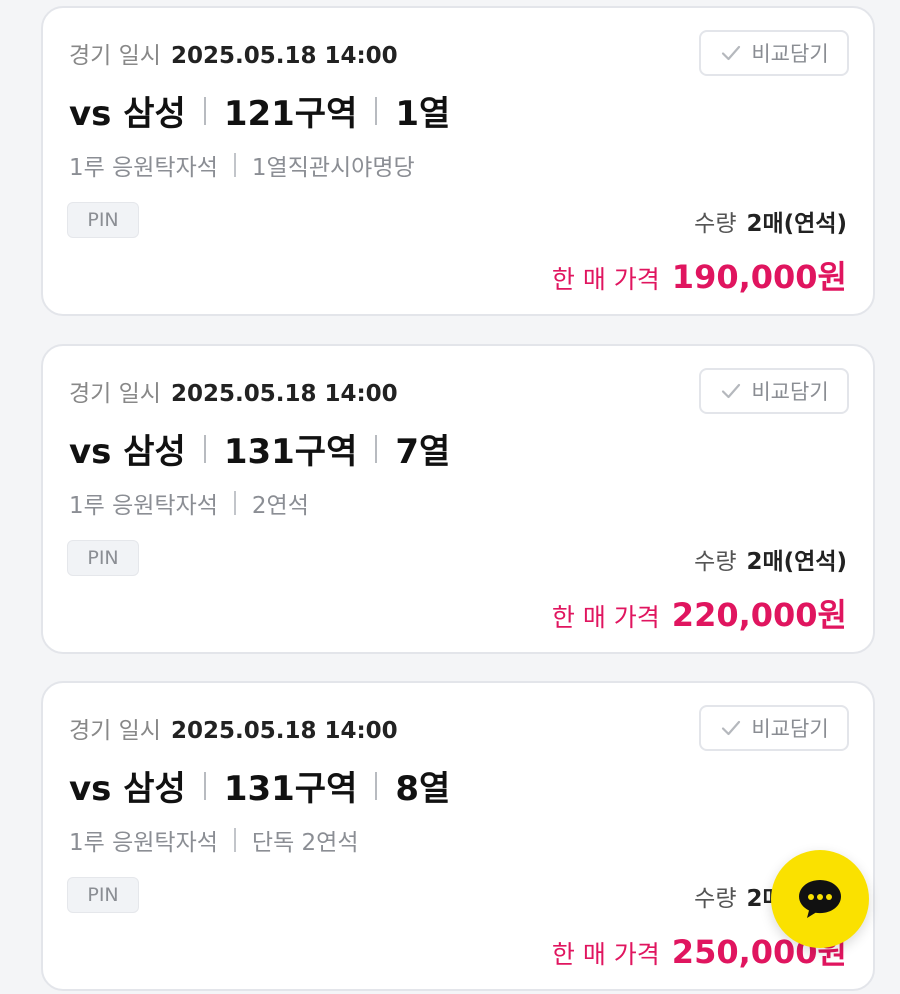  I want to click on listing-title: vs 삼성 121구역 1열, so click(259, 110).